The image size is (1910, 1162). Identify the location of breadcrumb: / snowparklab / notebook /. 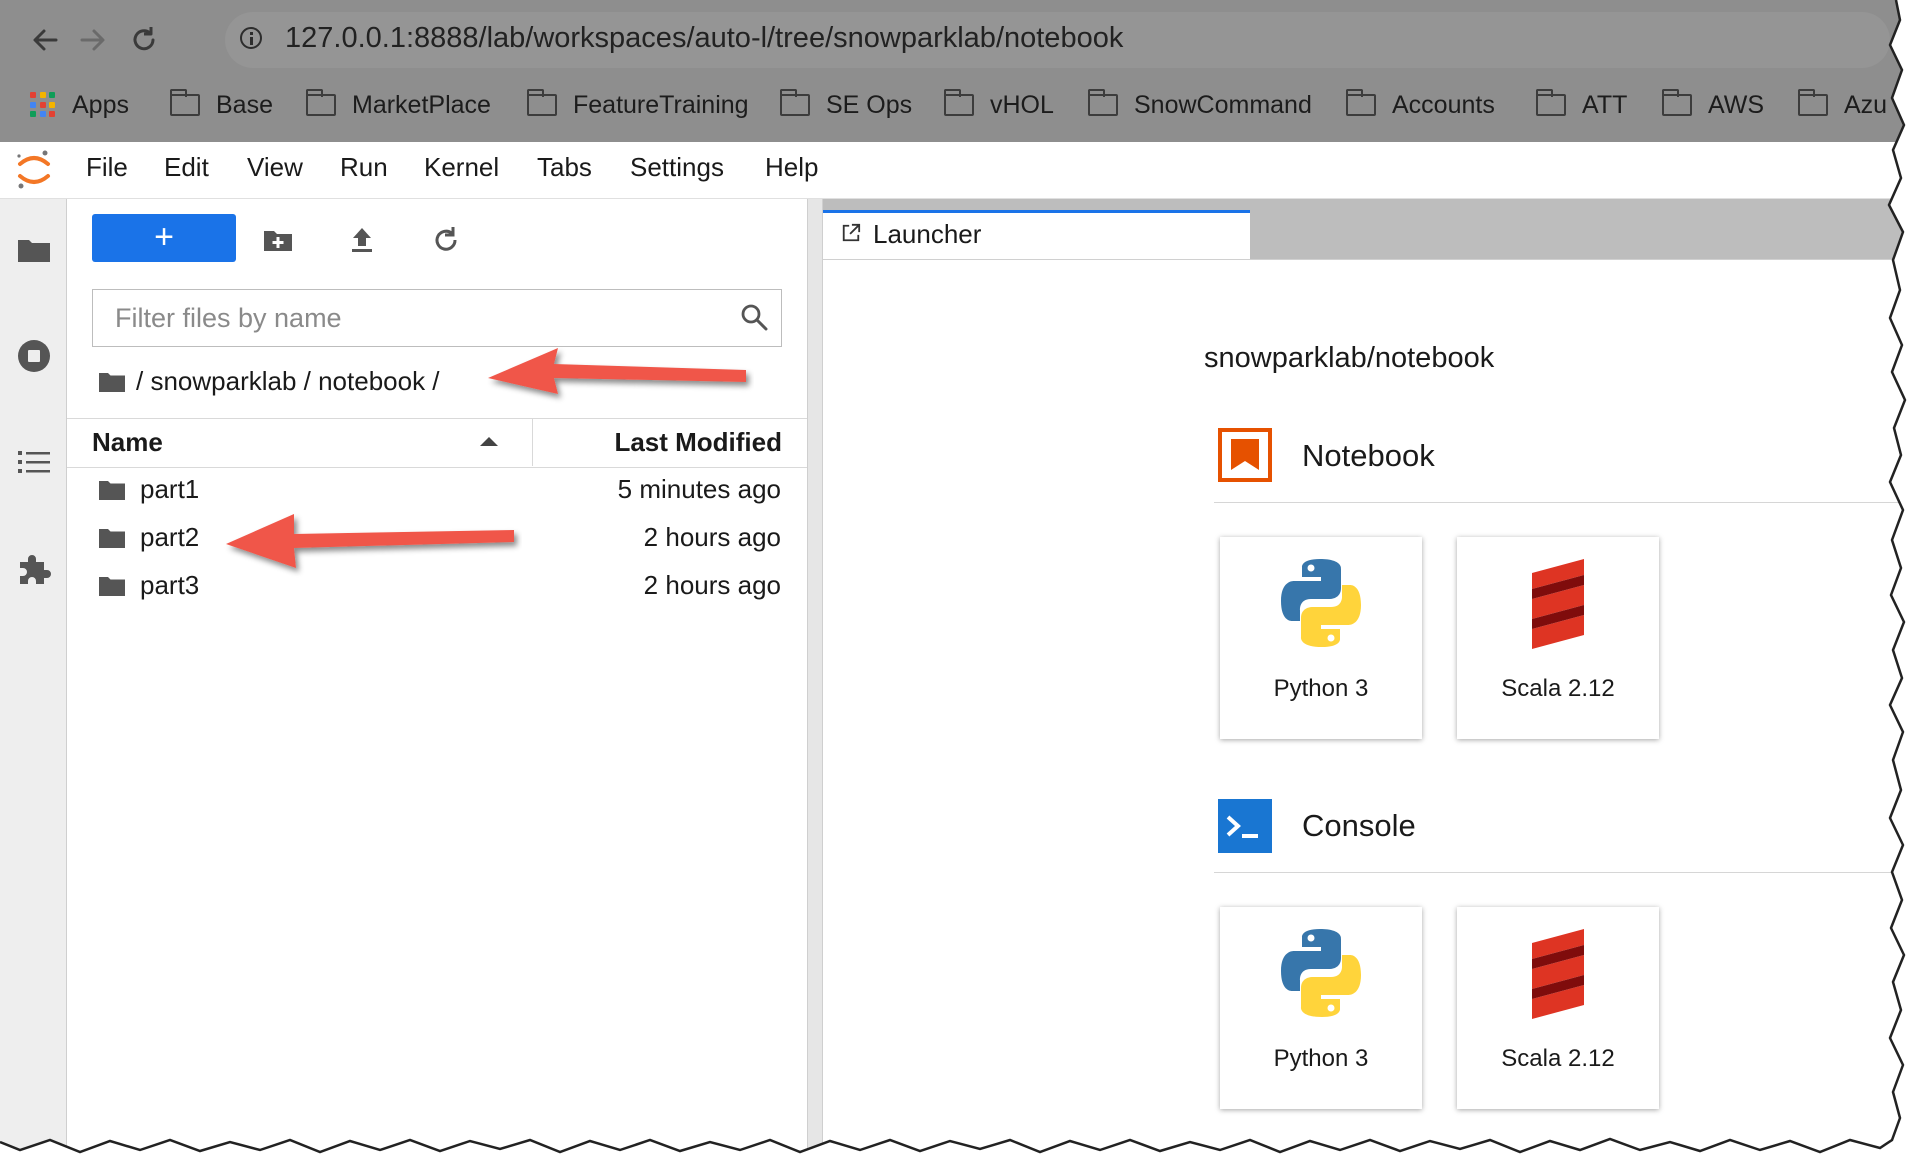
(269, 381).